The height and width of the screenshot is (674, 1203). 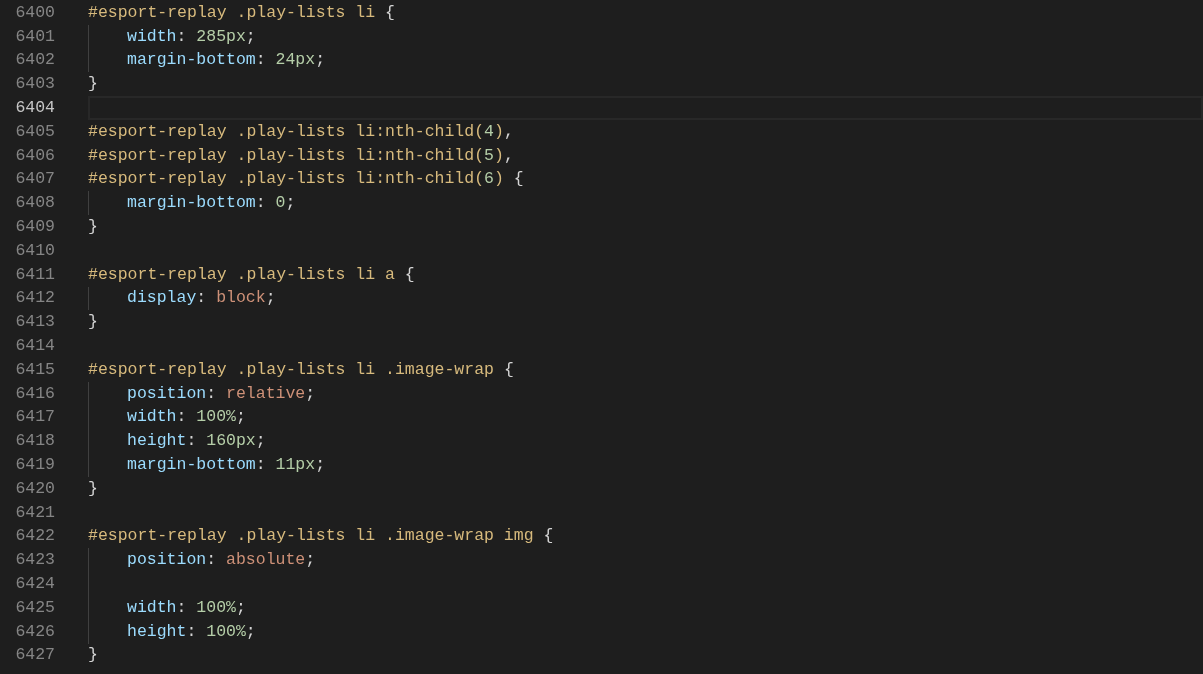 What do you see at coordinates (301, 131) in the screenshot?
I see `code-line: #esport-replay .play-lists li:nth-child(4),` at bounding box center [301, 131].